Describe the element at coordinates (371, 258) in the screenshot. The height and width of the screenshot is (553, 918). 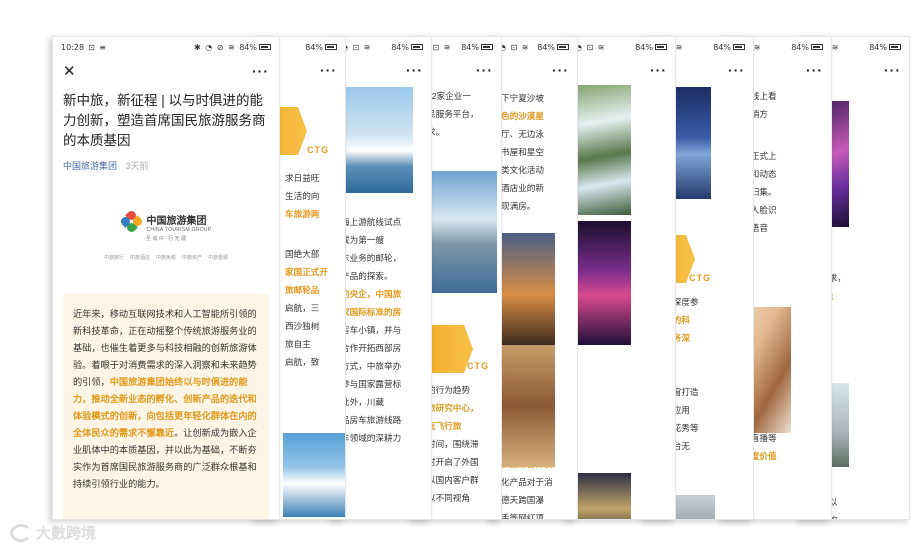
I see `text-line: 东业务的邮轮，` at that location.